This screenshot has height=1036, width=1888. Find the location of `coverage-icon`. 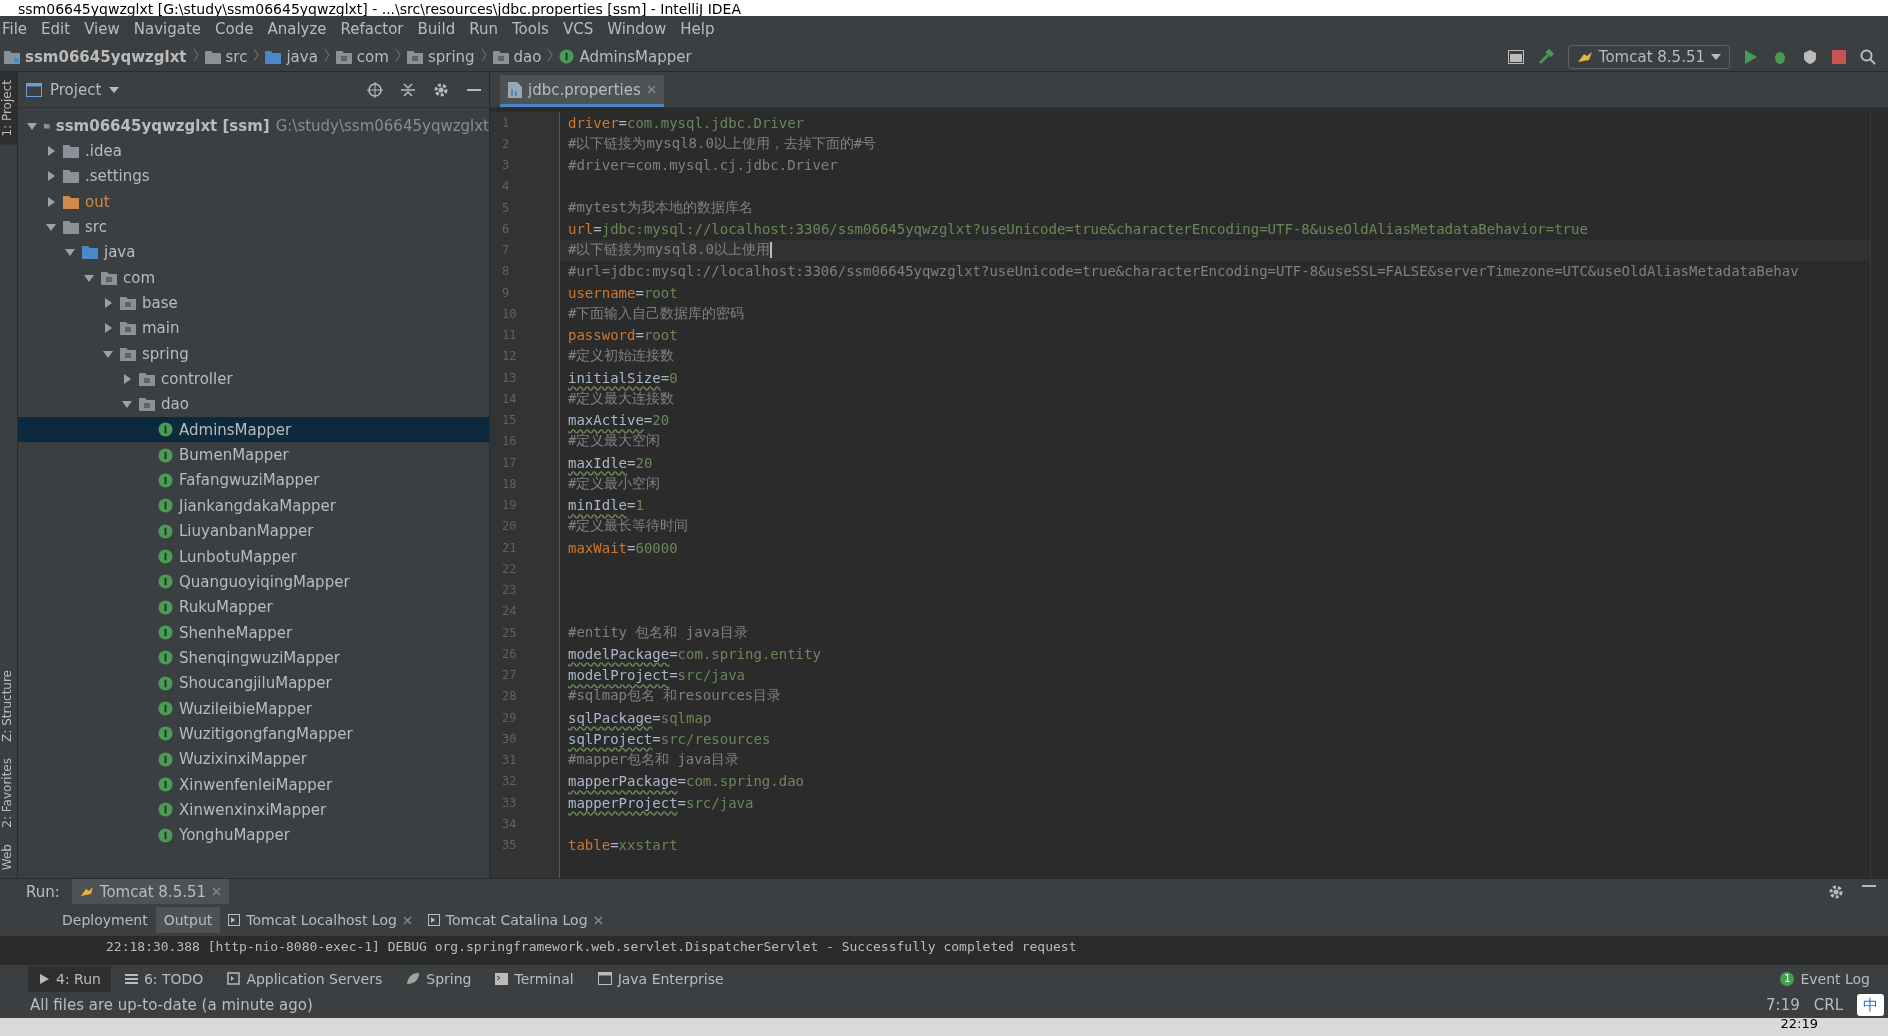

coverage-icon is located at coordinates (1810, 56).